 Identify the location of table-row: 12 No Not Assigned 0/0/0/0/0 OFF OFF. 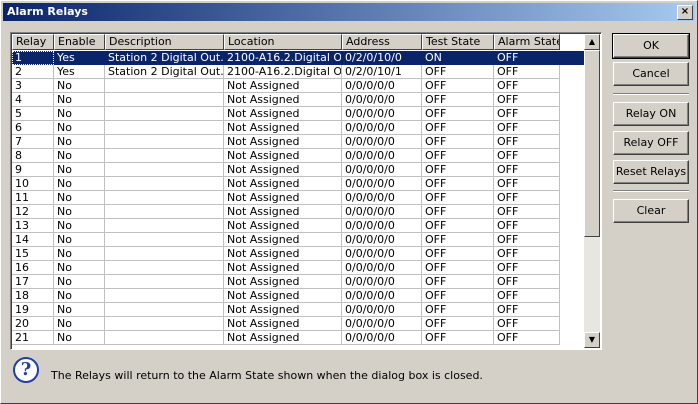
(298, 212).